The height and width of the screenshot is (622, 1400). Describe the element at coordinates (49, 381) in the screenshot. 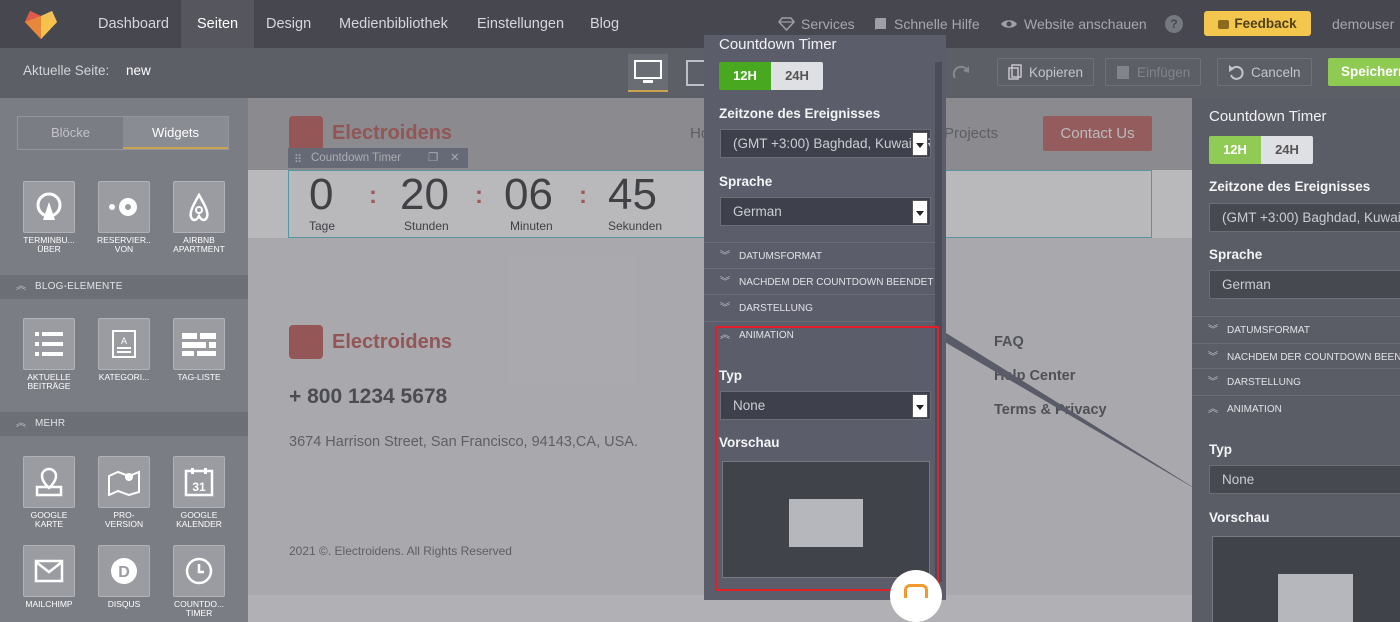

I see `widget-label: Aktuelle Beiträge` at that location.